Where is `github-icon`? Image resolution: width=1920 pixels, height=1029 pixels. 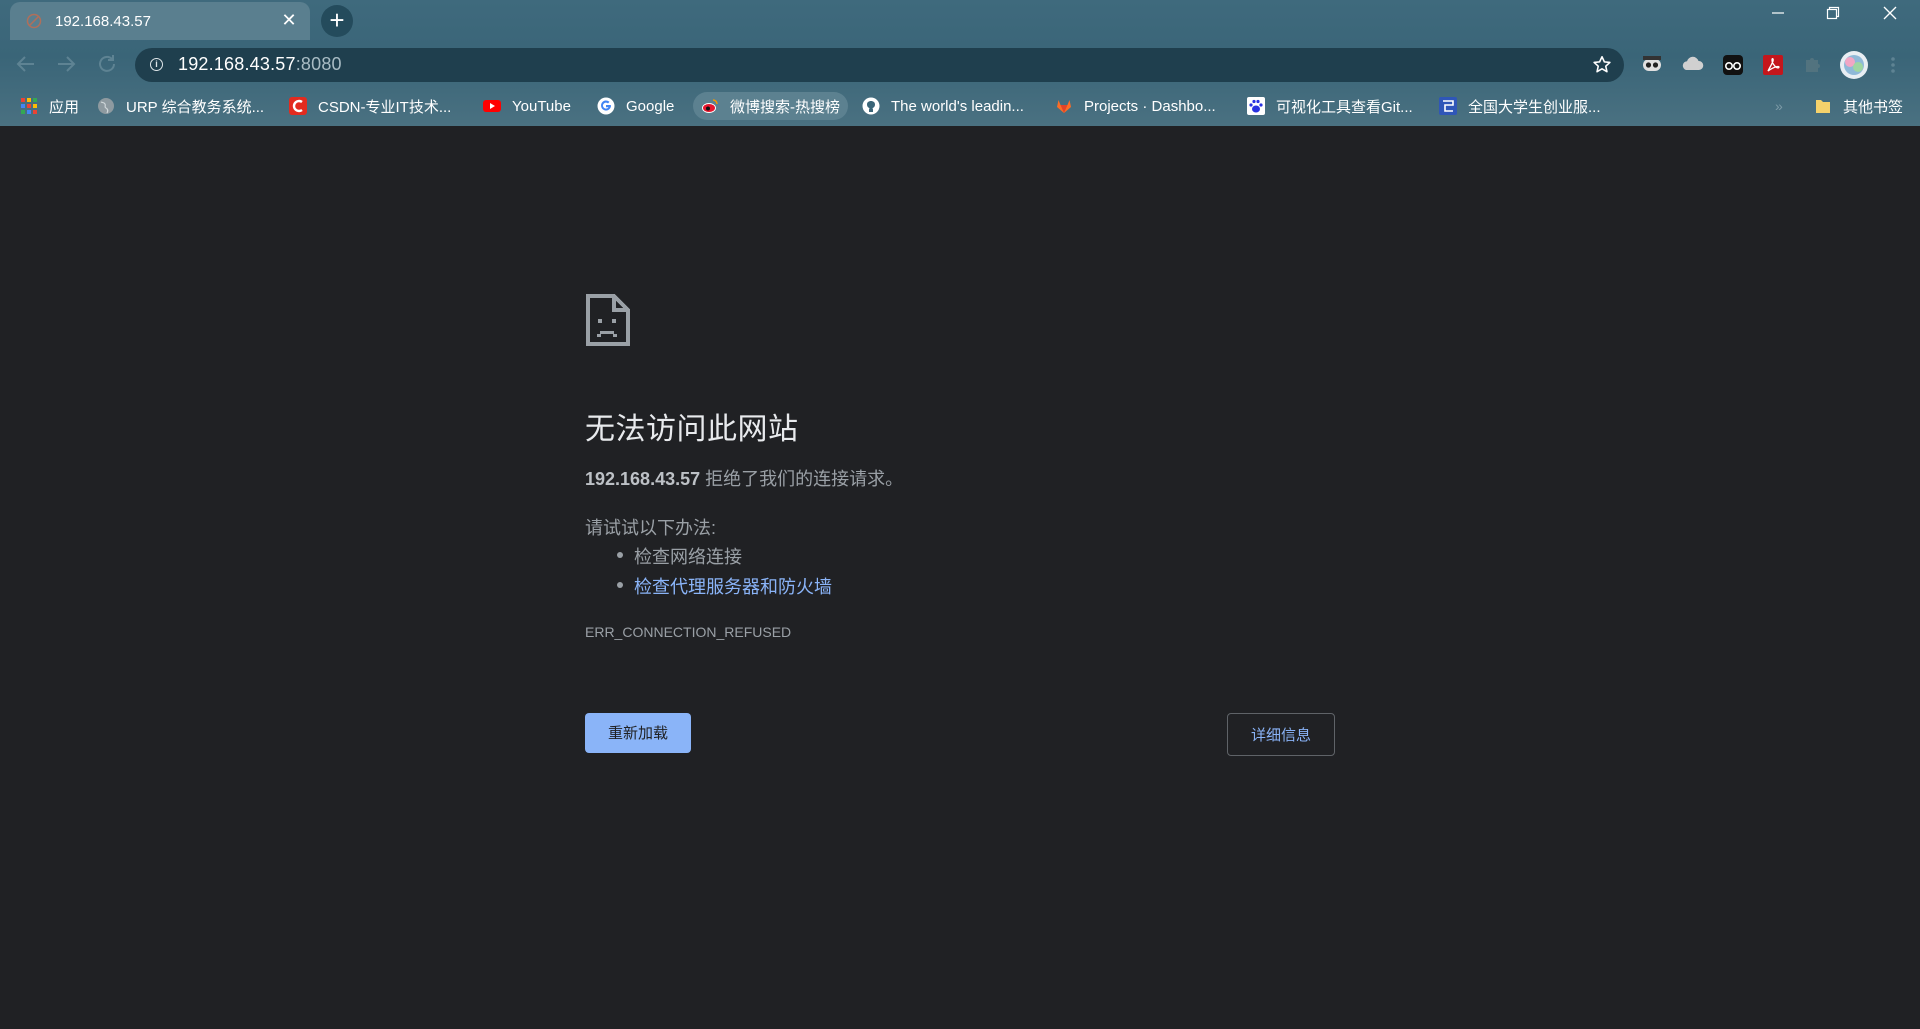
github-icon is located at coordinates (871, 106).